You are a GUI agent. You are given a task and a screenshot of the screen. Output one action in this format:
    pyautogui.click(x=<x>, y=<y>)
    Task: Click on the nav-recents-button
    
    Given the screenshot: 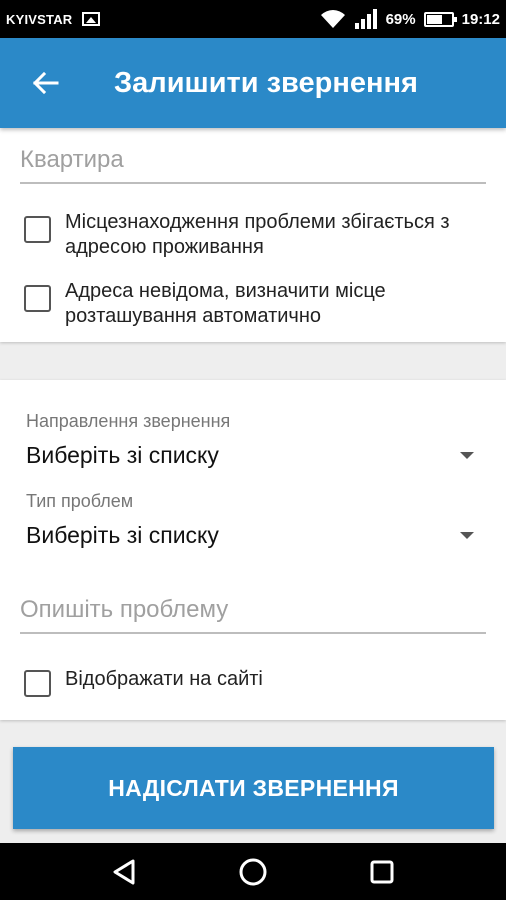 What is the action you would take?
    pyautogui.click(x=382, y=872)
    